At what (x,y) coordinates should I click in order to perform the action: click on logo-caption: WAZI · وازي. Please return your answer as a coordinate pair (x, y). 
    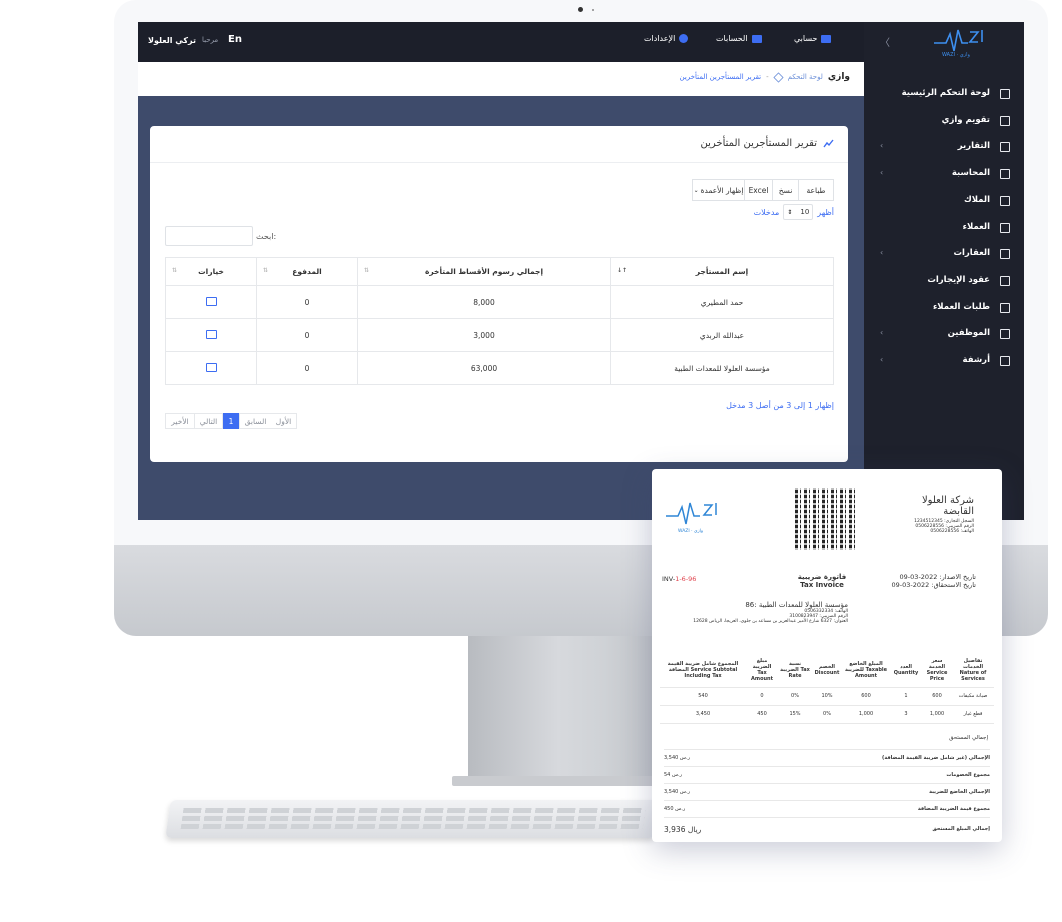
    Looking at the image, I should click on (691, 531).